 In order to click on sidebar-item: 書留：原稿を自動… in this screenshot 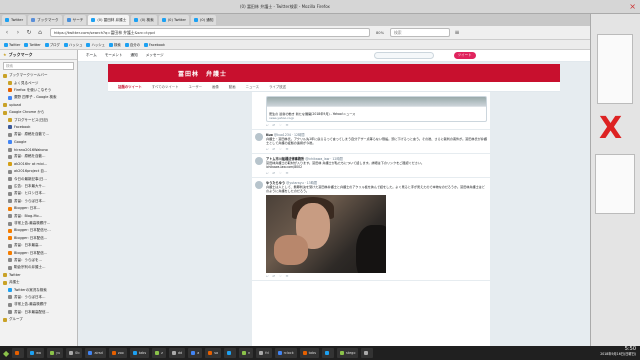, I will do `click(38, 156)`.